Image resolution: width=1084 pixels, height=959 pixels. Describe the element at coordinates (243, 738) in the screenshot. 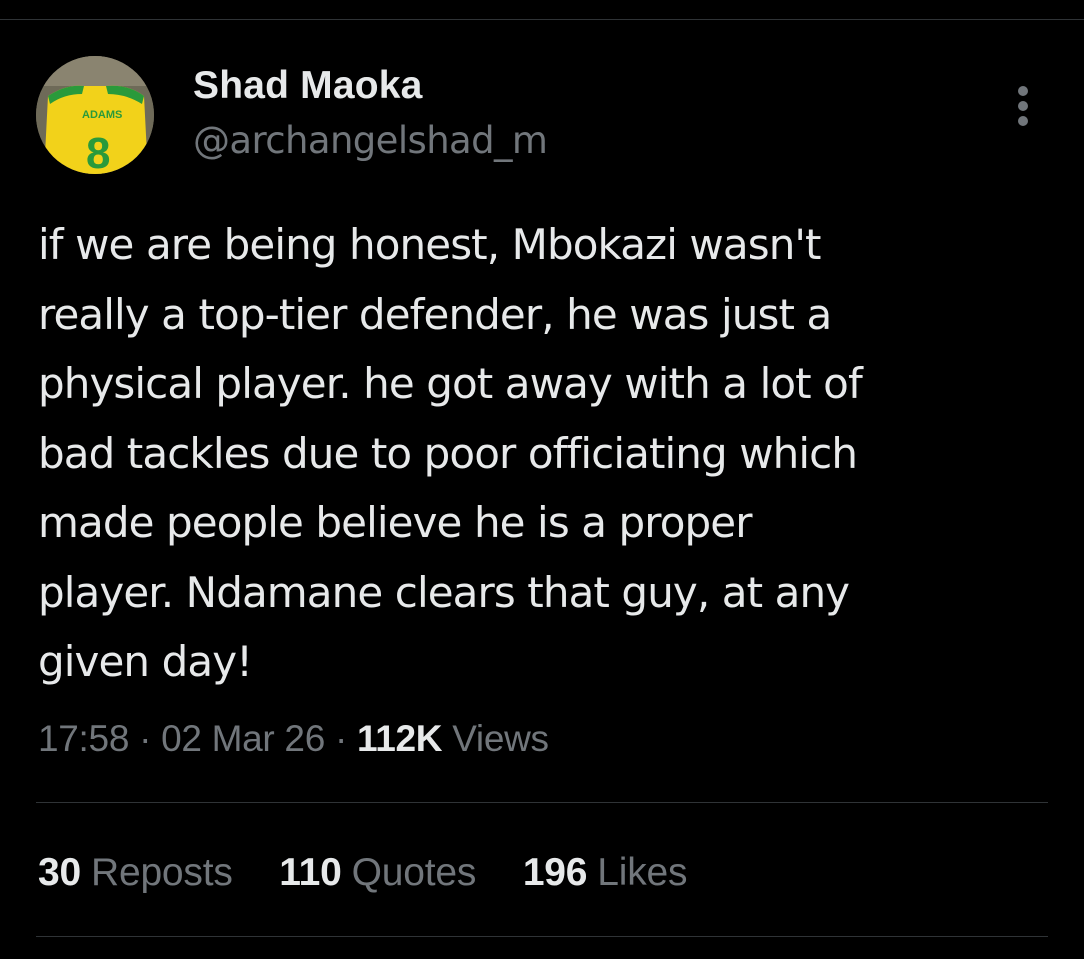

I see `tweet-date: 02 Mar 26` at that location.